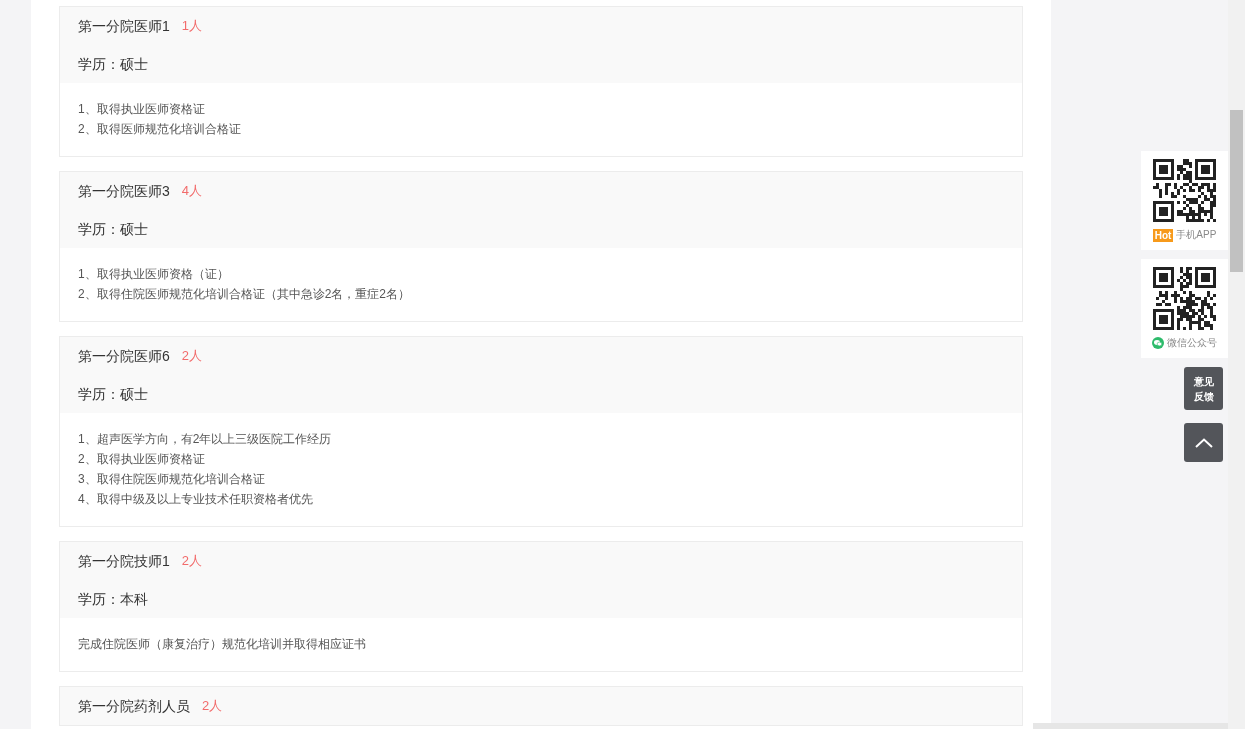  I want to click on back-to-top-button, so click(1203, 442).